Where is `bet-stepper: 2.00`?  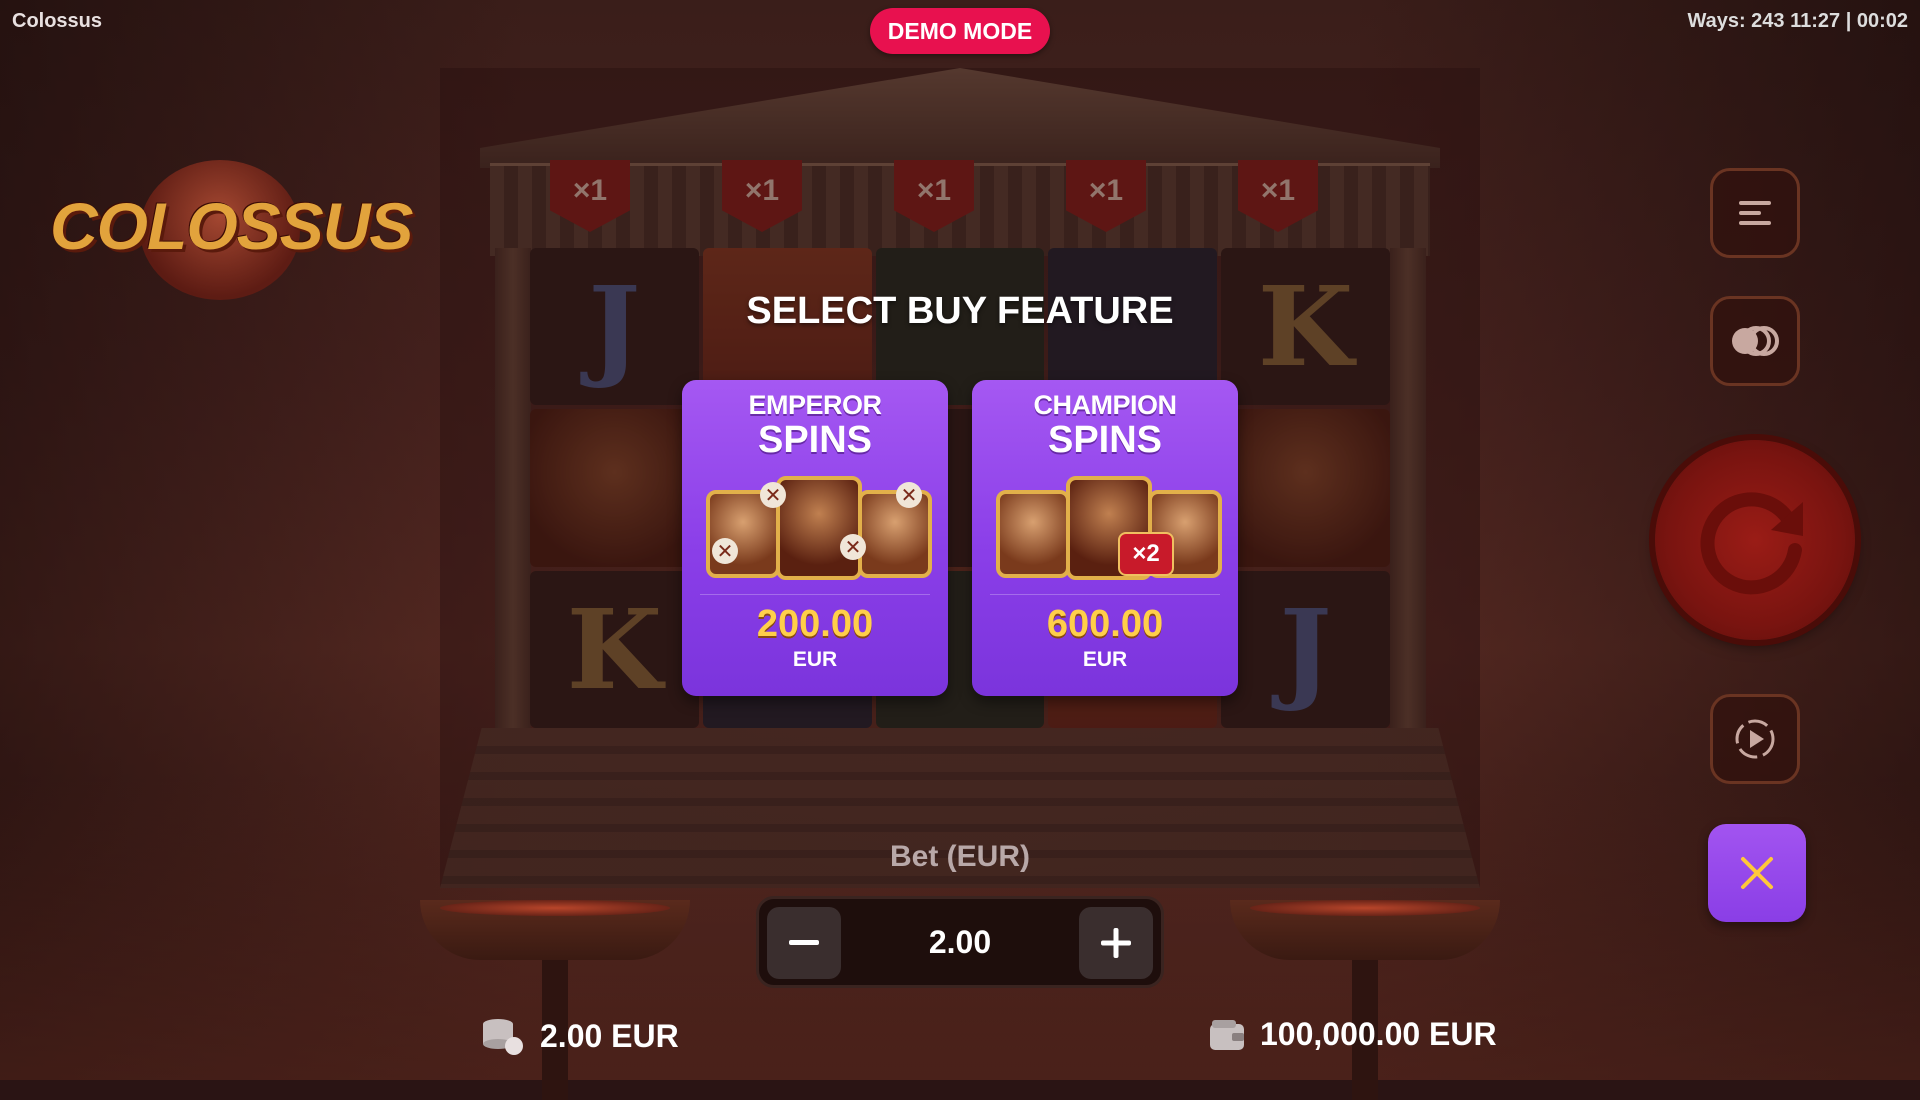
bet-stepper: 2.00 is located at coordinates (960, 942).